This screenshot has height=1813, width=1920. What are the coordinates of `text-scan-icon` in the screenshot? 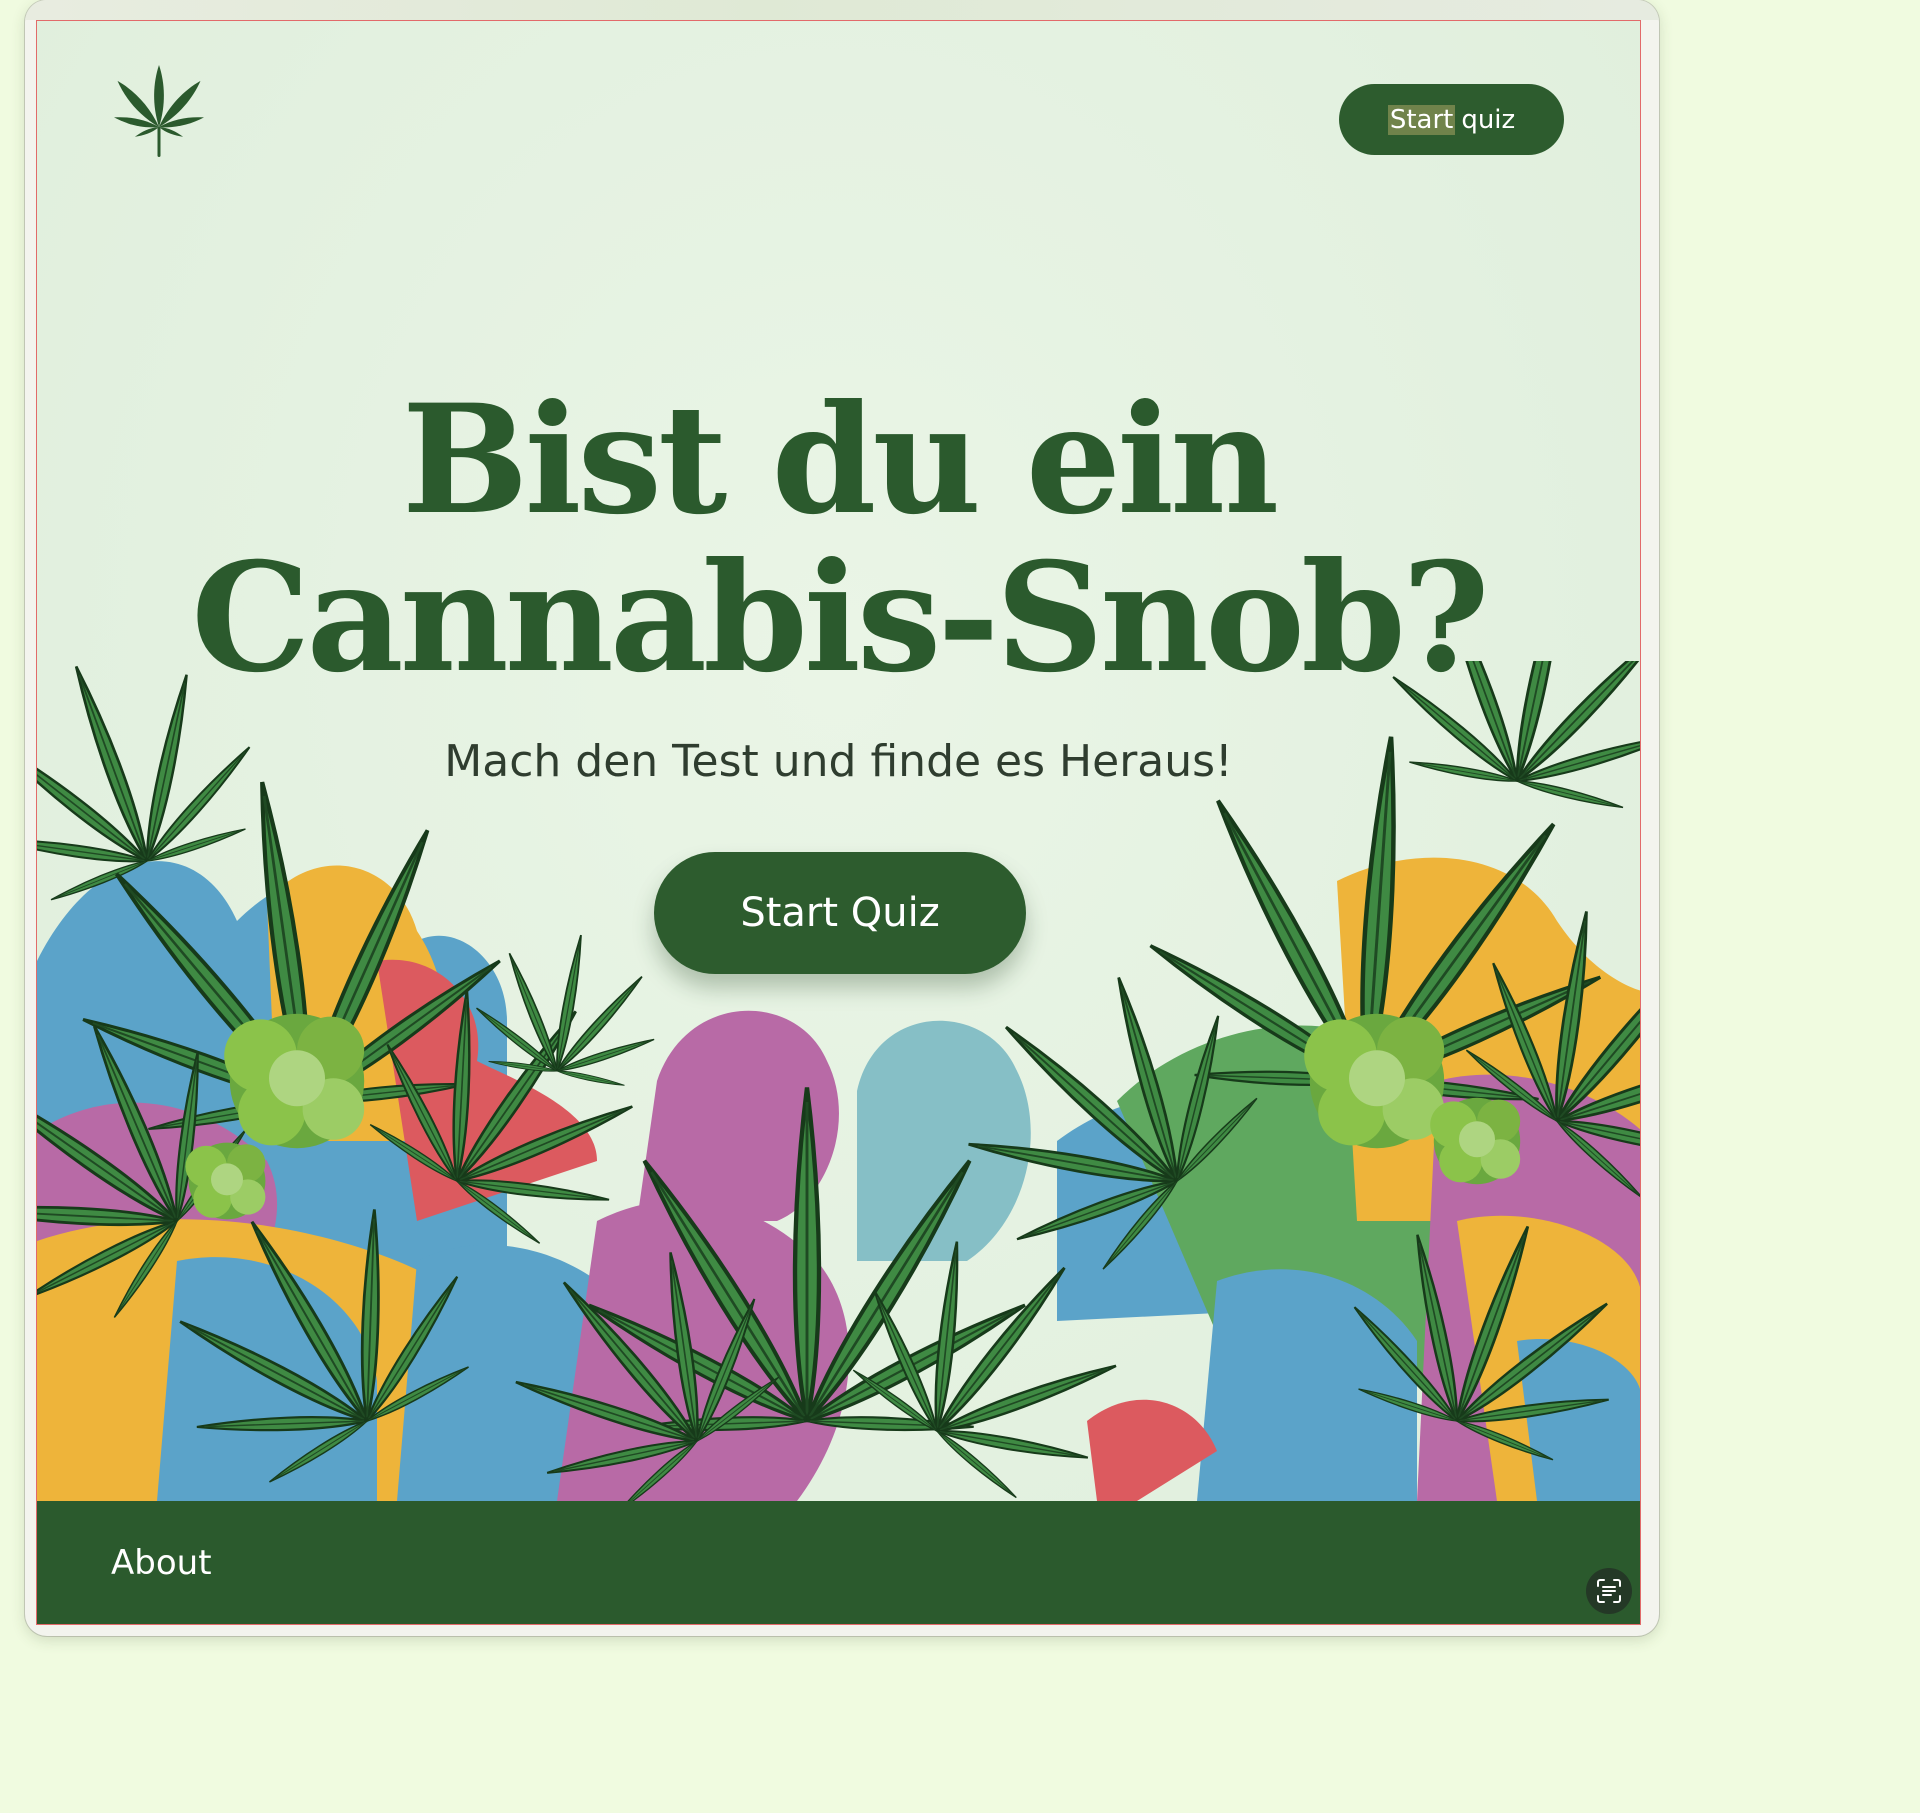 It's located at (1609, 1591).